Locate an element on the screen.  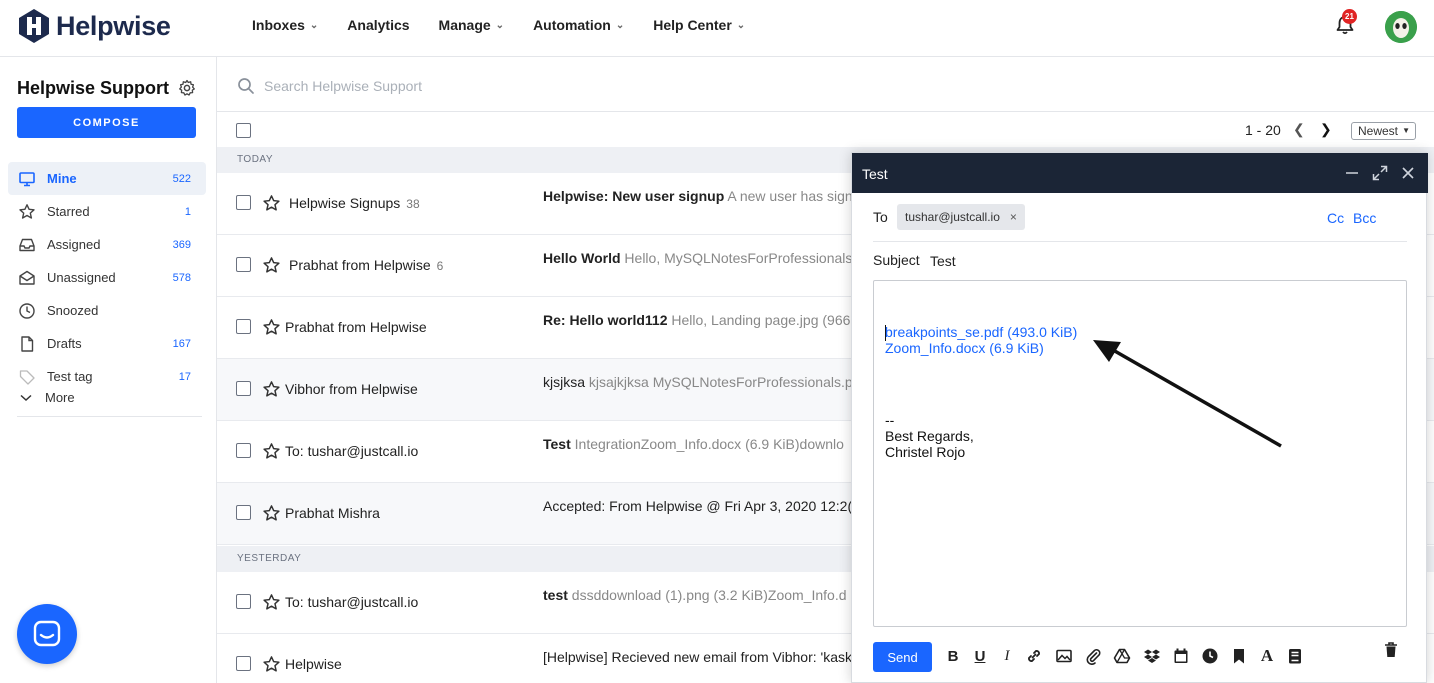
row-snippet: Hello, Landing page.jpg (966. is located at coordinates (760, 320).